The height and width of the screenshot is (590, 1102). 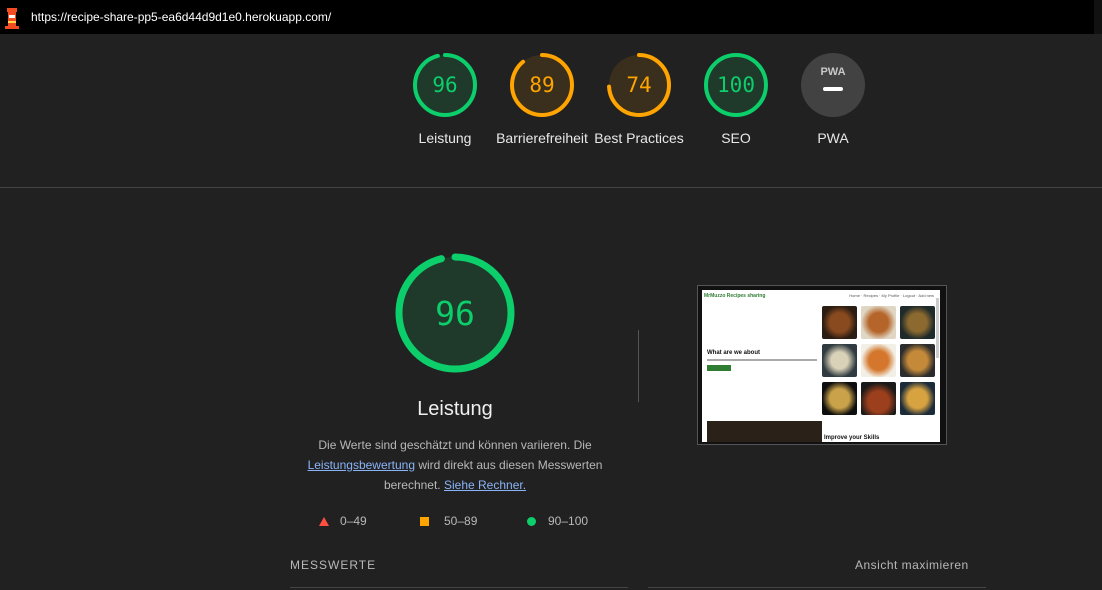 I want to click on scrollbar, so click(x=1098, y=17).